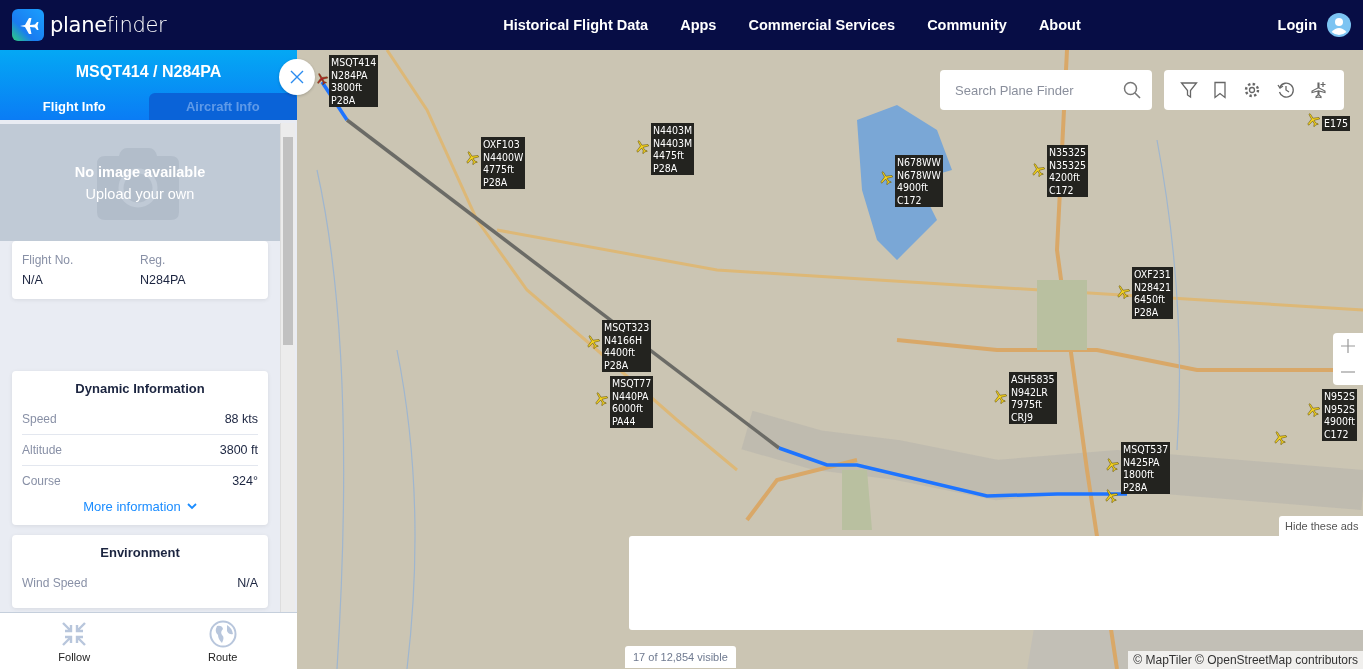 The width and height of the screenshot is (1363, 669). Describe the element at coordinates (1339, 25) in the screenshot. I see `avatar-icon` at that location.